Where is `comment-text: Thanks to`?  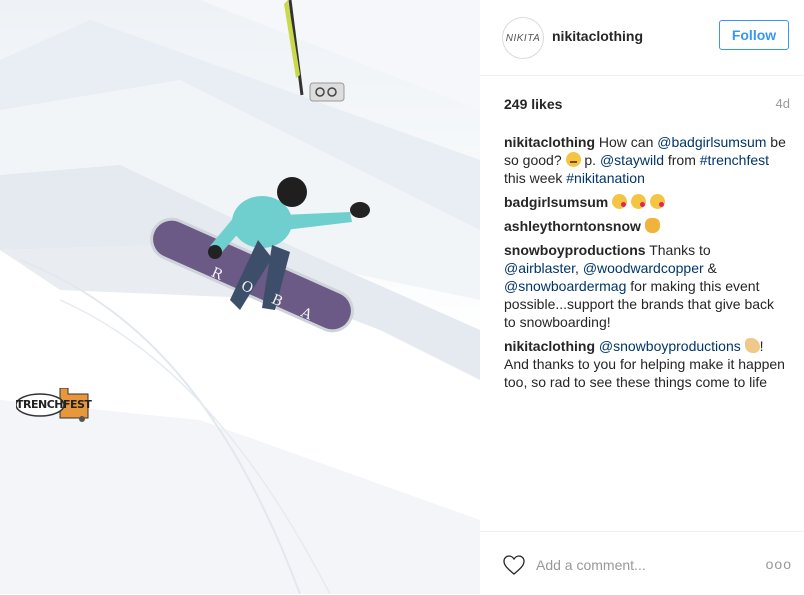 comment-text: Thanks to is located at coordinates (678, 250).